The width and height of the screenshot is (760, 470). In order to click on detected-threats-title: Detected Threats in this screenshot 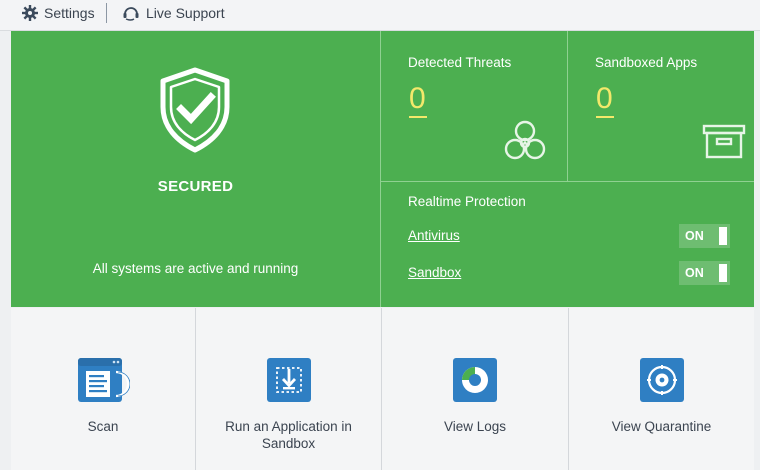, I will do `click(460, 62)`.